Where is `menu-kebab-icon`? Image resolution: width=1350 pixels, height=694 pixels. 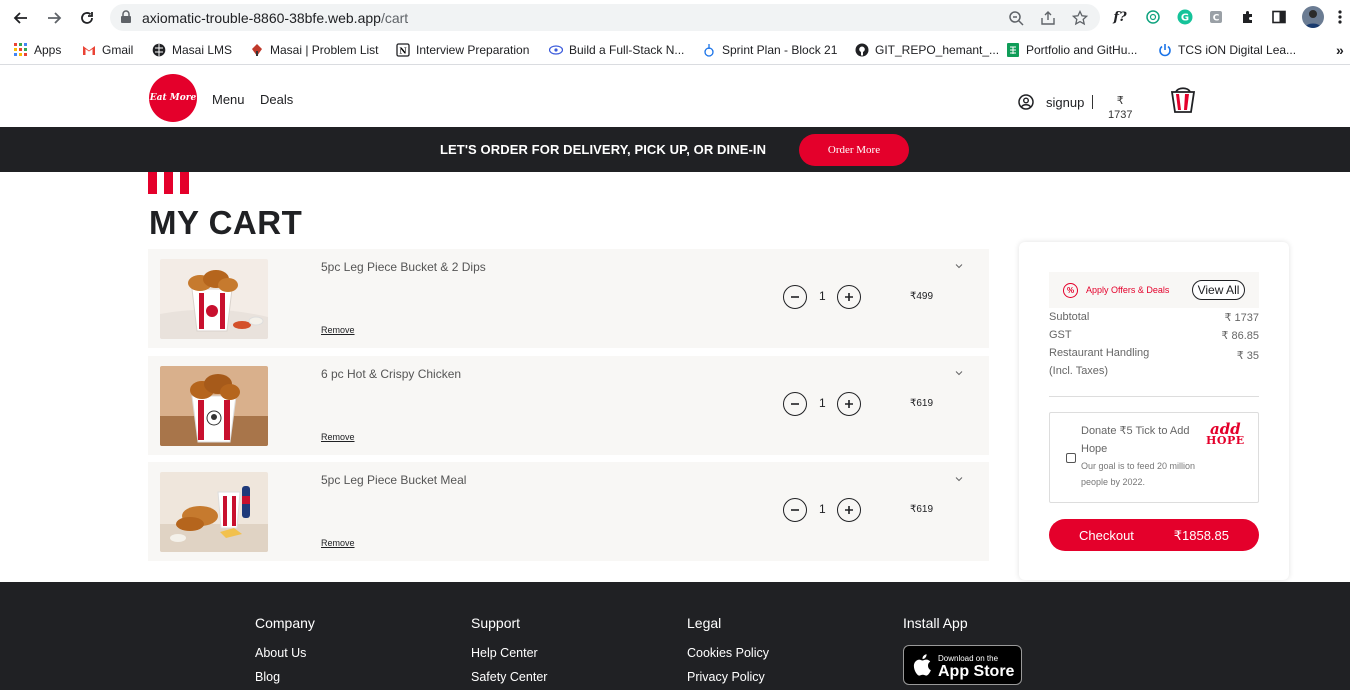 menu-kebab-icon is located at coordinates (1340, 17).